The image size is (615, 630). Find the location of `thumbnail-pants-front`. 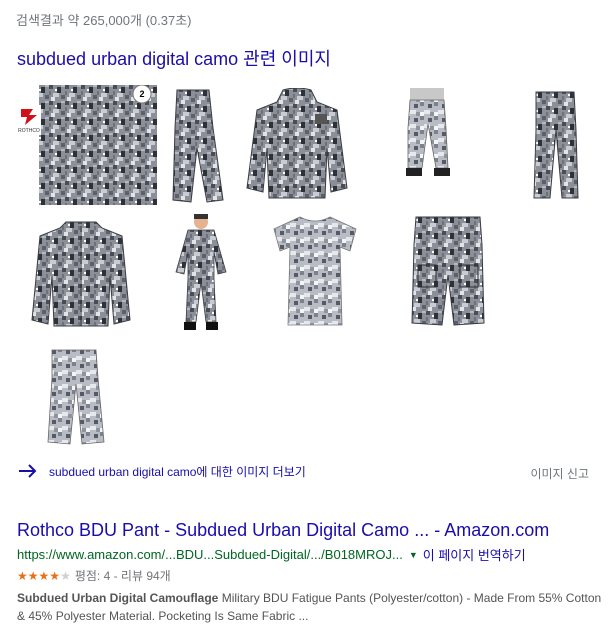

thumbnail-pants-front is located at coordinates (556, 146).